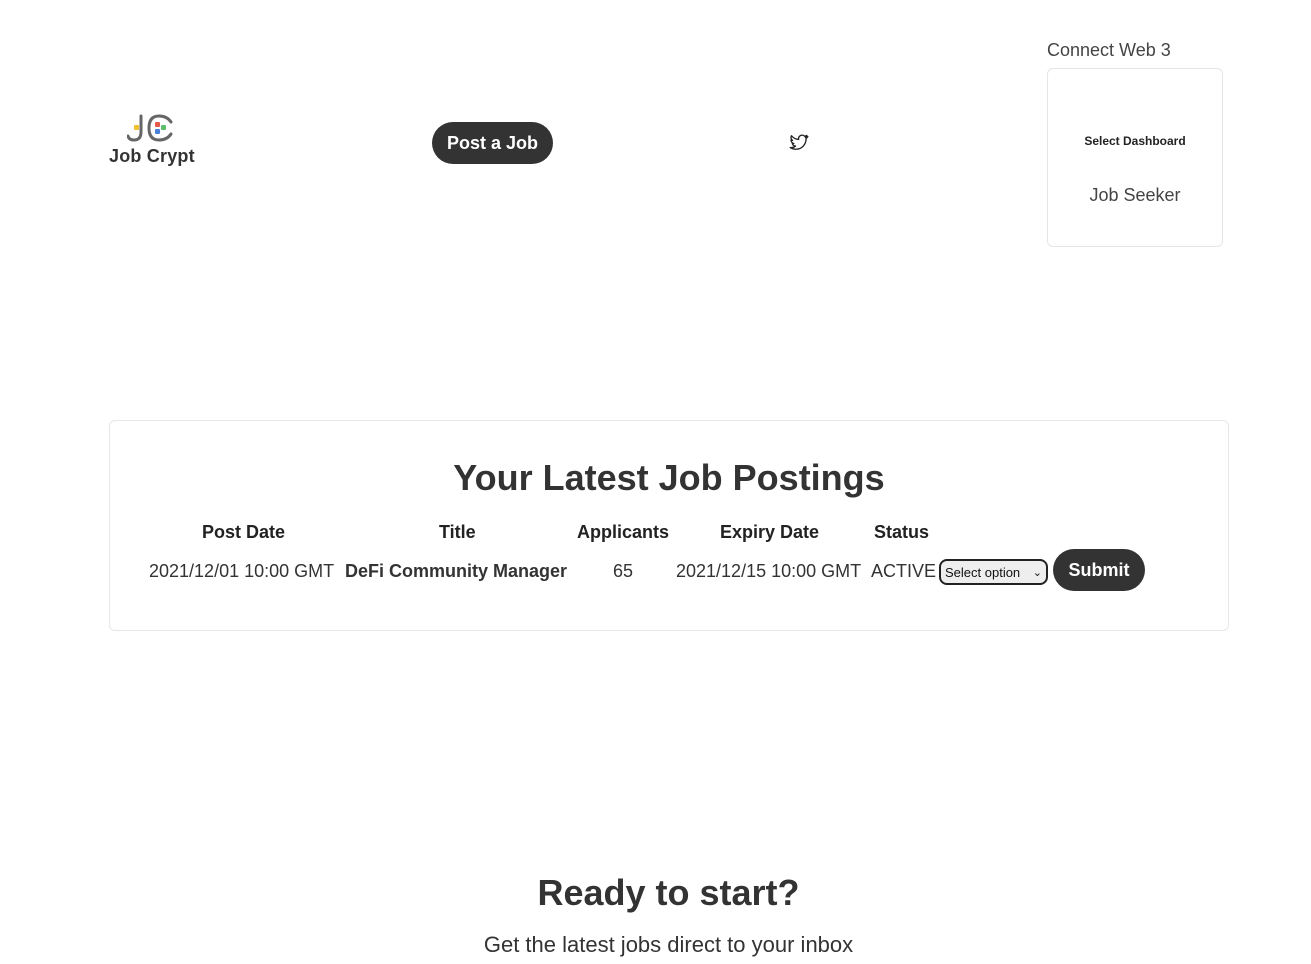  Describe the element at coordinates (242, 571) in the screenshot. I see `post-date-cell: 2021/12/01 10:00 GMT` at that location.